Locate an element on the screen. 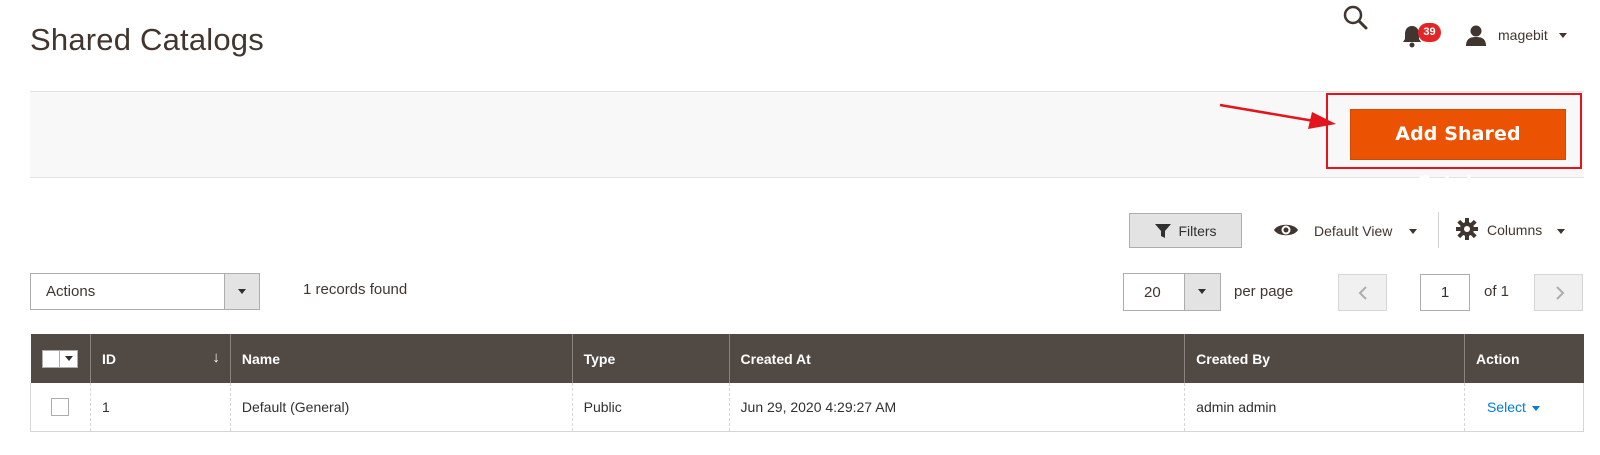 This screenshot has width=1600, height=455. toolbar-divider is located at coordinates (1438, 230).